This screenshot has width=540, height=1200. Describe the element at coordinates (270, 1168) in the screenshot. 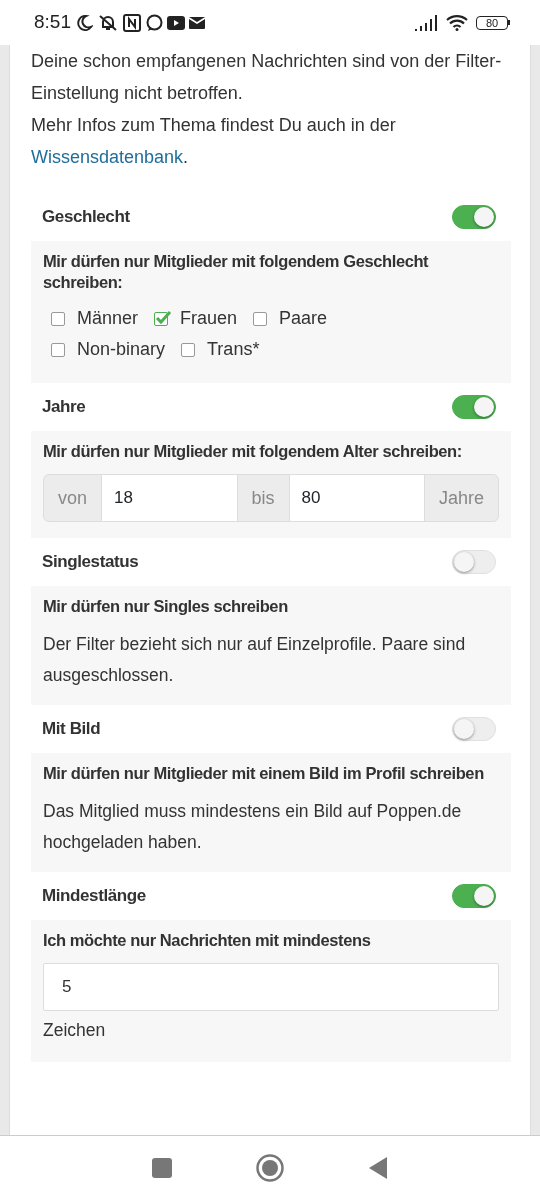

I see `home-icon` at that location.